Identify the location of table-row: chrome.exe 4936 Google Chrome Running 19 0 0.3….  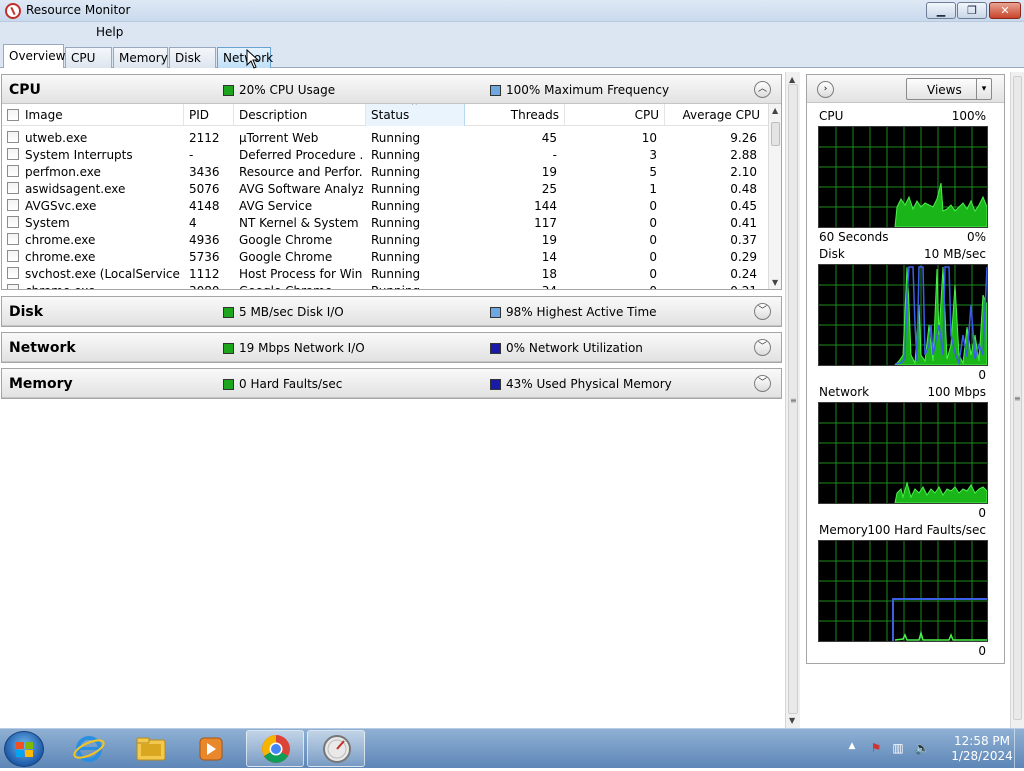
(385, 239).